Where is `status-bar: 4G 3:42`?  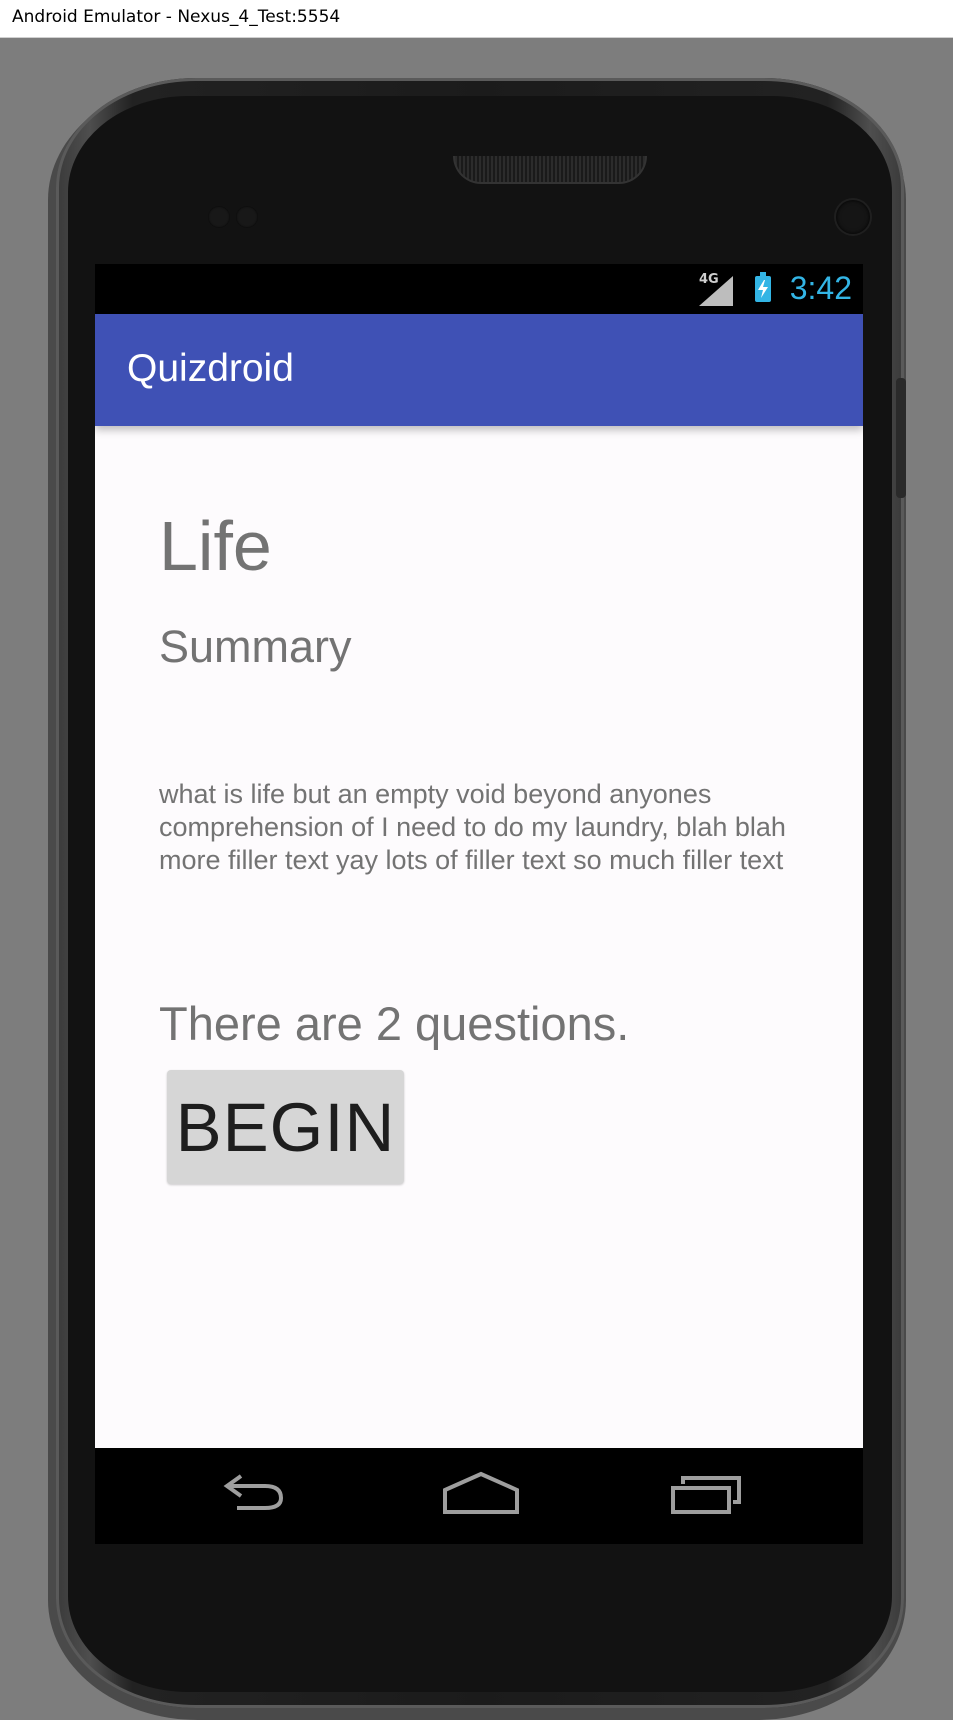 status-bar: 4G 3:42 is located at coordinates (479, 289).